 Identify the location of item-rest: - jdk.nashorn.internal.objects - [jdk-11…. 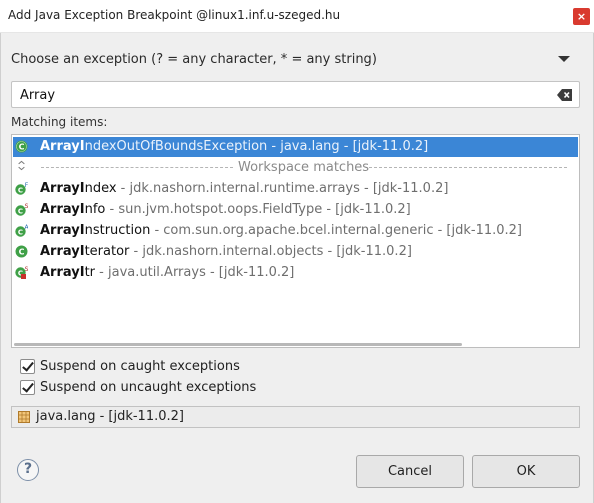
(270, 251).